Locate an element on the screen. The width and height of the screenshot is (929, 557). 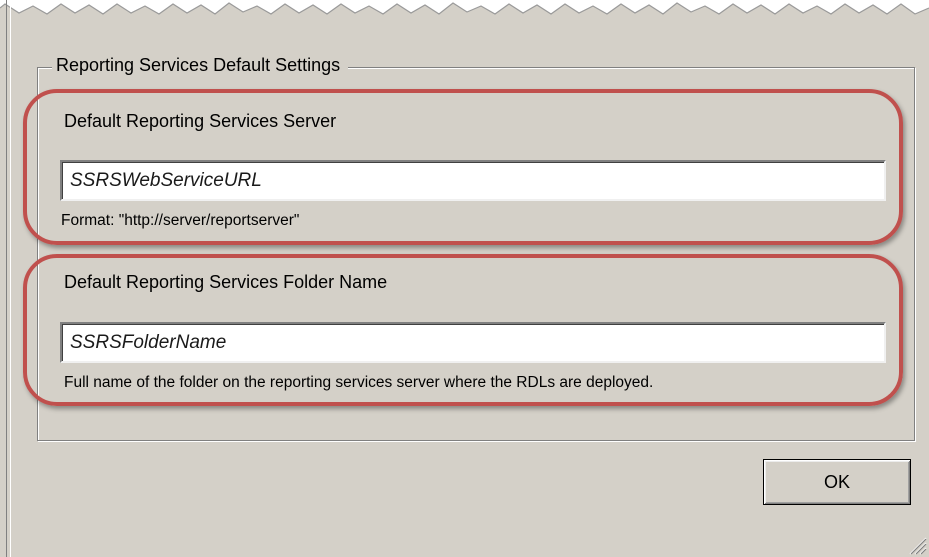
folder-label: Default Reporting Services Folder Name is located at coordinates (226, 282).